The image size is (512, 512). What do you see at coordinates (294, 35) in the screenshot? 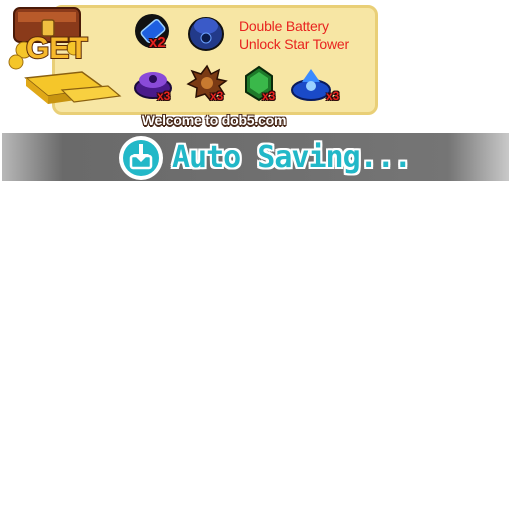
I see `promo-text: Double Battery Unlock Star Tower` at bounding box center [294, 35].